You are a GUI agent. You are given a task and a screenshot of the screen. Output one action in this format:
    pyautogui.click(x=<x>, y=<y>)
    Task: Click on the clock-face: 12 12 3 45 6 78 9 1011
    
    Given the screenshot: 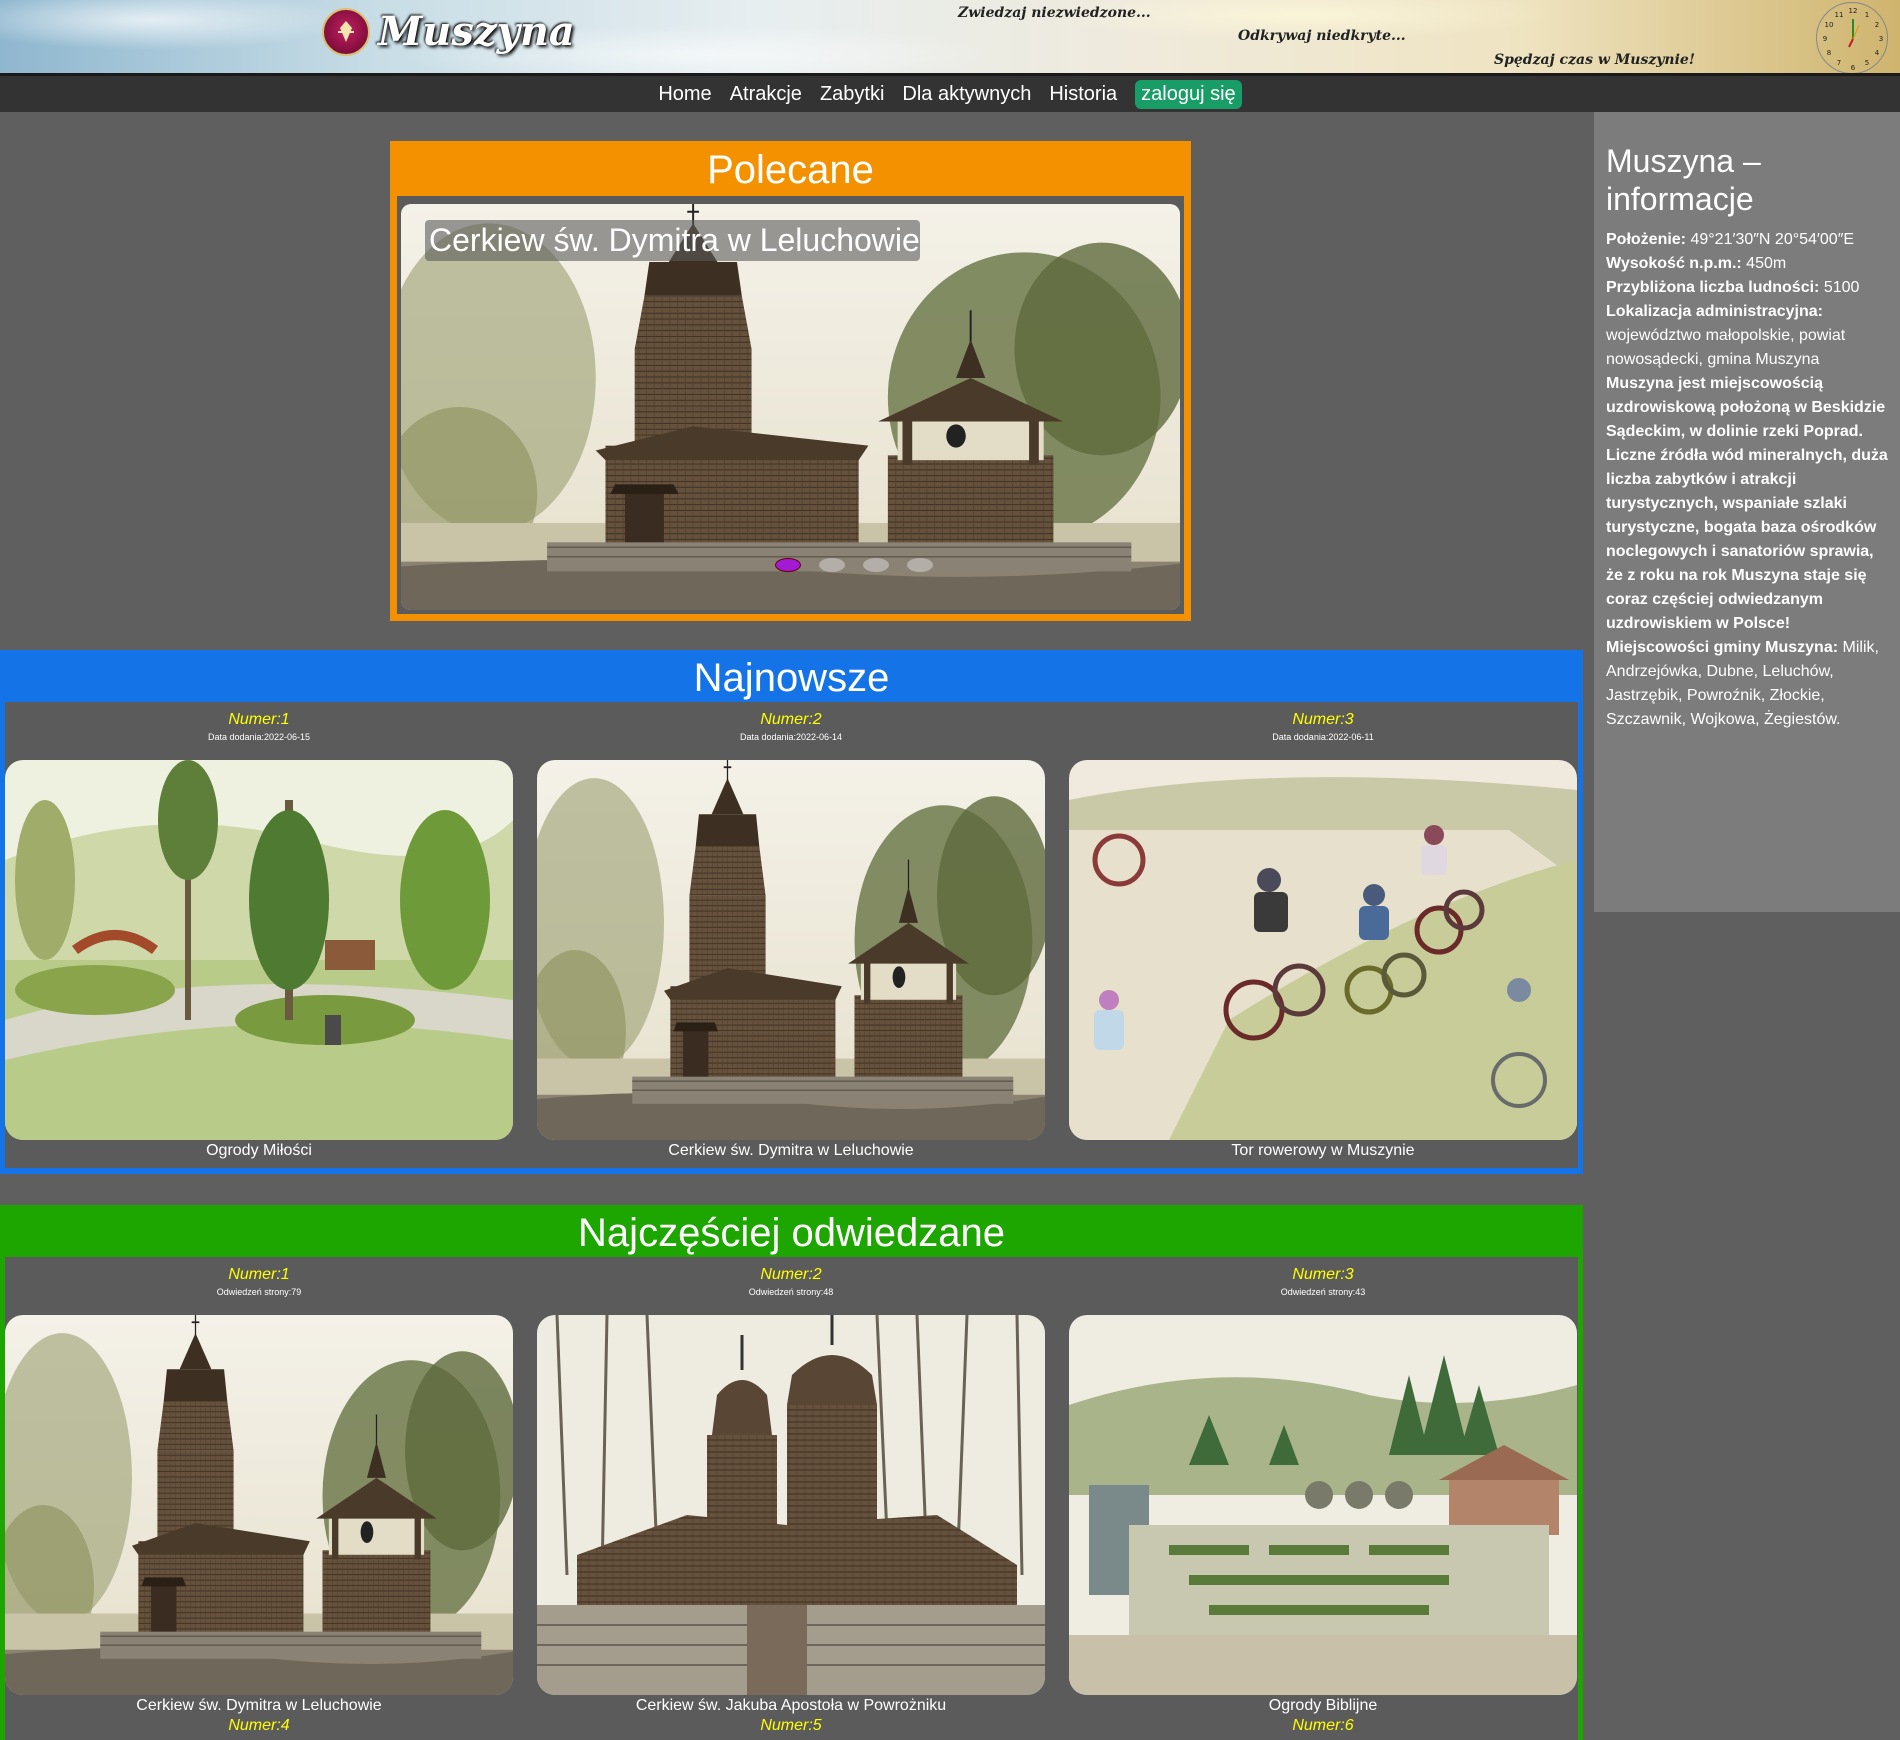 What is the action you would take?
    pyautogui.click(x=1853, y=39)
    